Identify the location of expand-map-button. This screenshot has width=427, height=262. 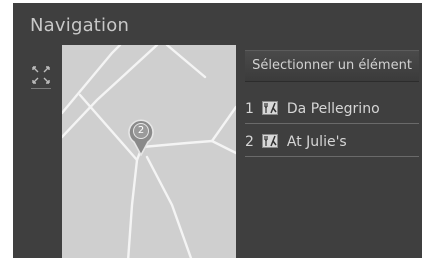
(41, 76).